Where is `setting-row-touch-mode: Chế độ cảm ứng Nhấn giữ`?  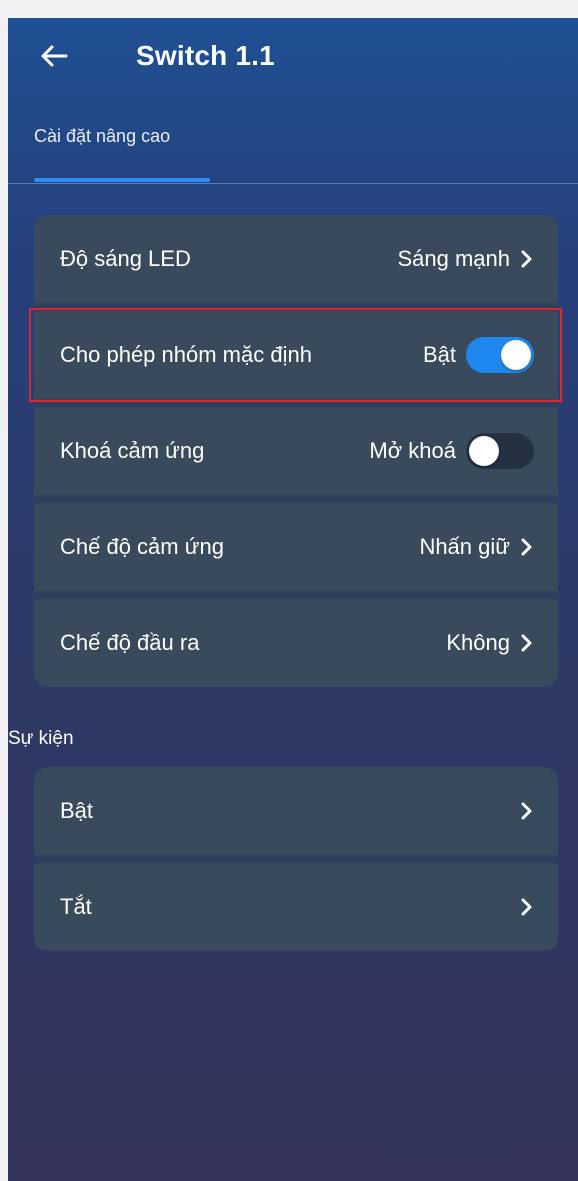 setting-row-touch-mode: Chế độ cảm ứng Nhấn giữ is located at coordinates (296, 543).